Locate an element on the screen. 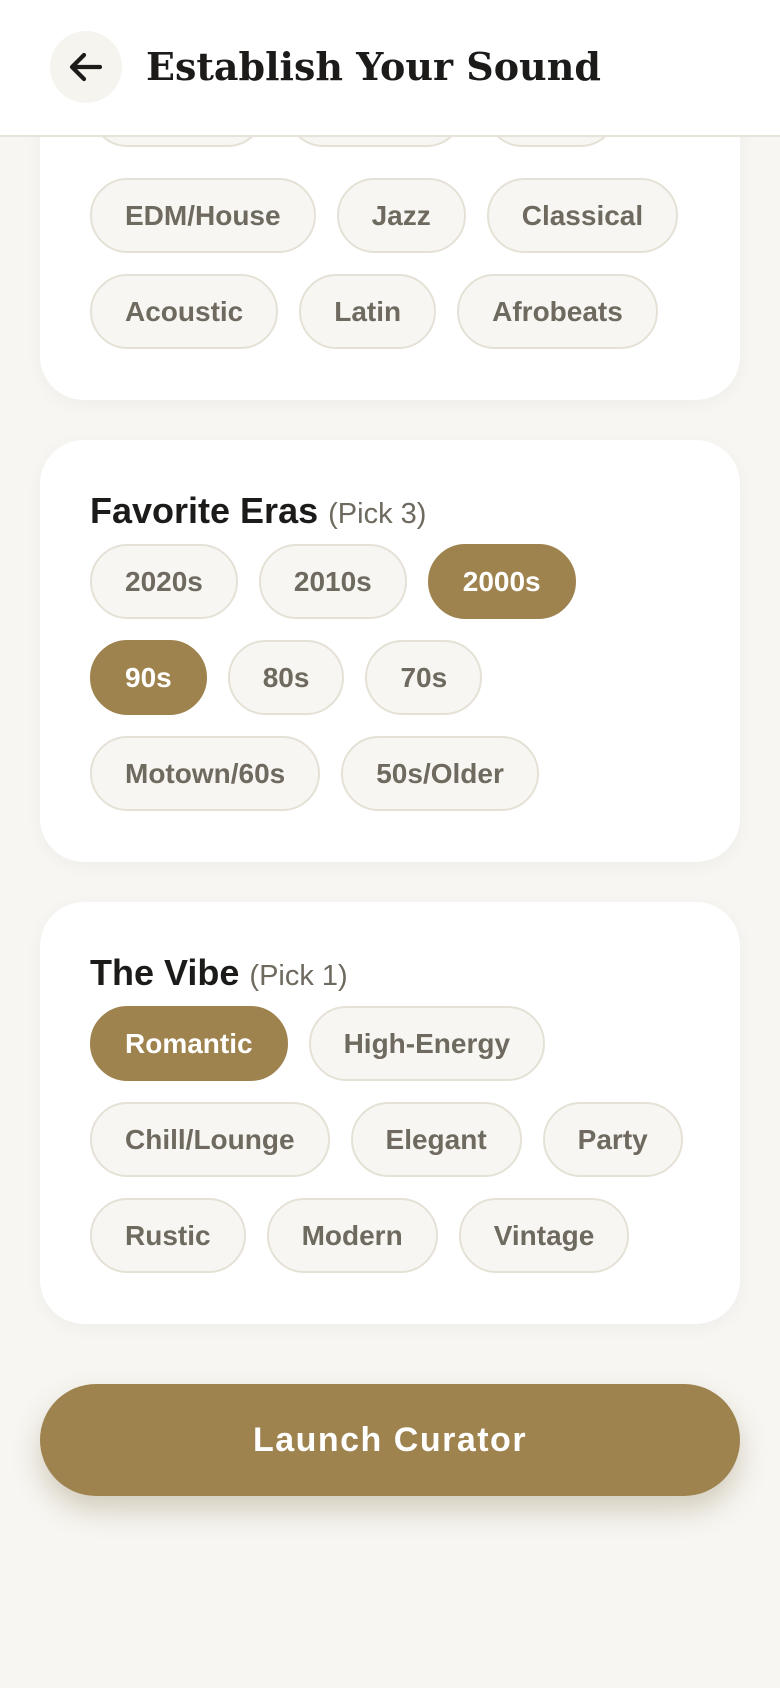  eras-title: Favorite Eras is located at coordinates (204, 510).